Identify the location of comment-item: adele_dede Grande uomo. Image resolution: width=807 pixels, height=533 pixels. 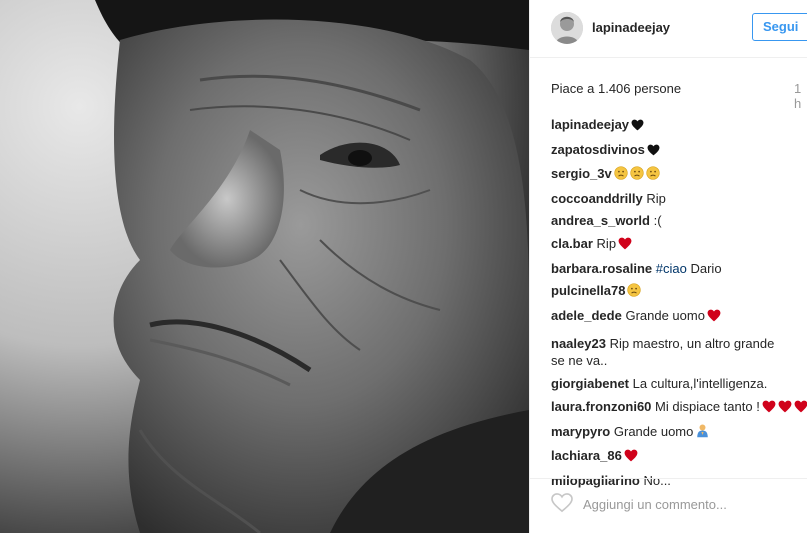
(671, 317).